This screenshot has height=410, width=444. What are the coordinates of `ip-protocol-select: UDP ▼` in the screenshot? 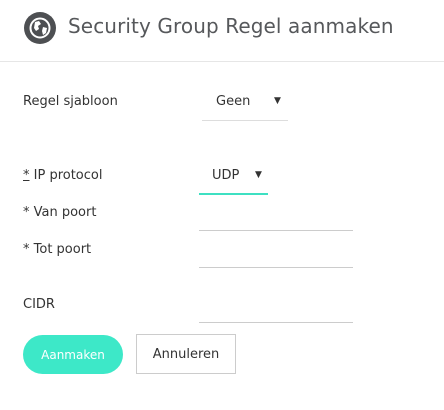 It's located at (233, 177).